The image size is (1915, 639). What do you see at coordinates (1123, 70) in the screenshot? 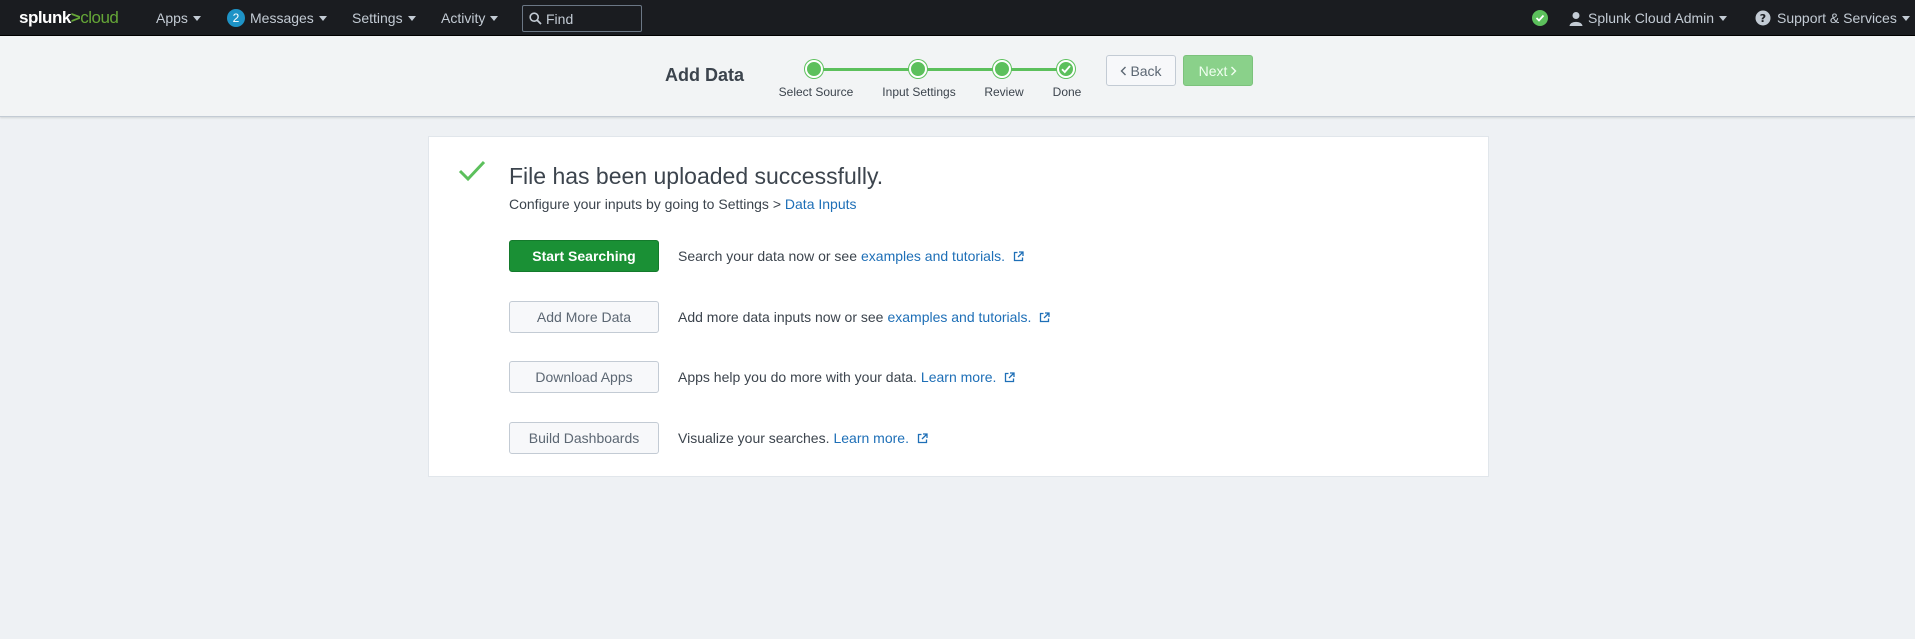
I see `chevron-left-icon` at bounding box center [1123, 70].